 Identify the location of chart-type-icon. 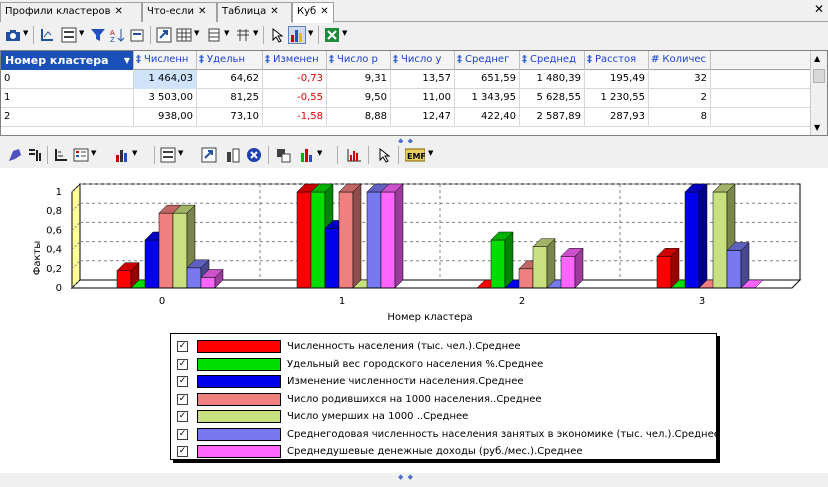
(122, 155).